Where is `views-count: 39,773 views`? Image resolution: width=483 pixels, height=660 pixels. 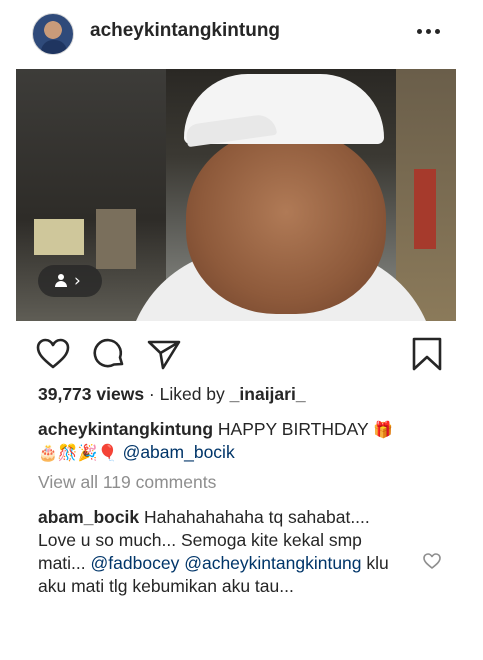 views-count: 39,773 views is located at coordinates (91, 394).